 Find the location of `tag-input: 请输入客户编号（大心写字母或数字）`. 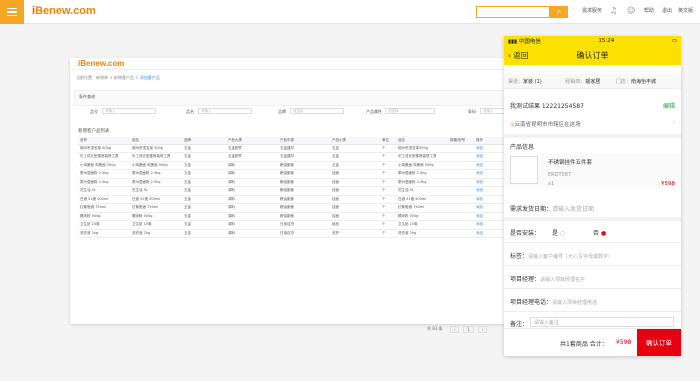

tag-input: 请输入客户编号（大心写字母或数字） is located at coordinates (570, 257).